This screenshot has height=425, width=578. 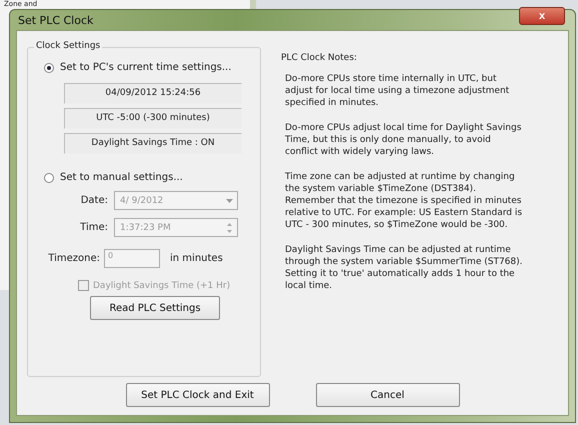 I want to click on note-paragraph: Daylight Savings Time can be adjusted at runtime through the system variable $SummerTime (ST768). Setting it to 'true' automatically adds 1 hour to the local time., so click(x=404, y=268).